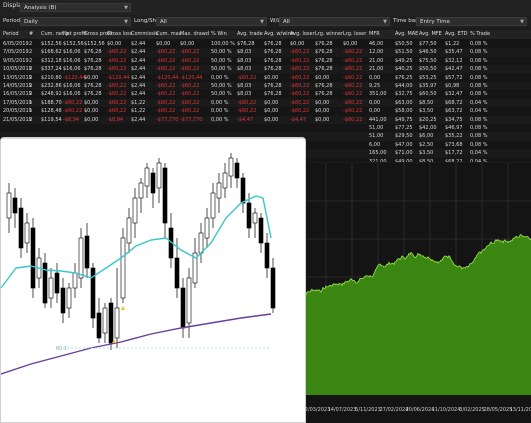 This screenshot has height=423, width=531. Describe the element at coordinates (51, 77) in the screenshot. I see `table-cell: $210,80` at that location.